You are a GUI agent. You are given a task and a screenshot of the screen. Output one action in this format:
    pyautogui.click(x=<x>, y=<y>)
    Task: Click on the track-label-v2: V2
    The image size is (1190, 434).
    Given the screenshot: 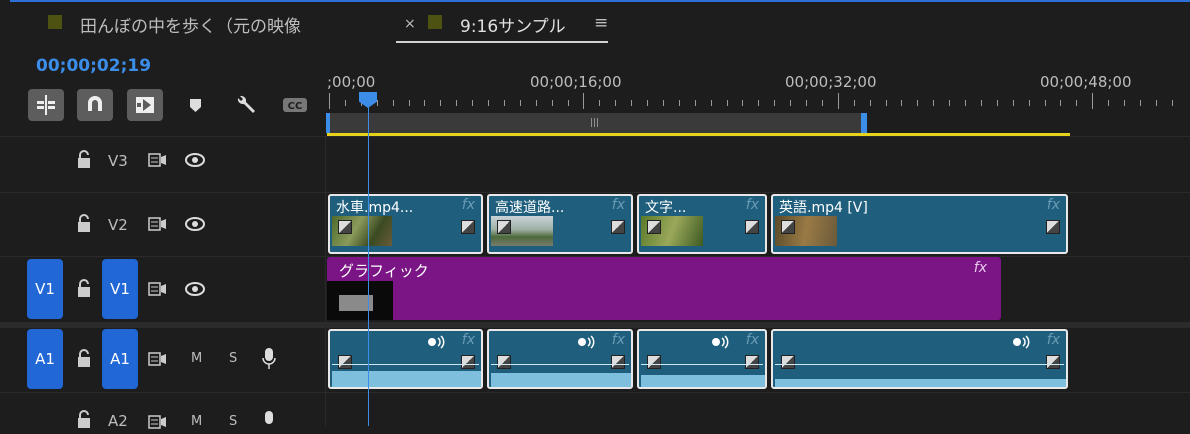 What is the action you would take?
    pyautogui.click(x=118, y=225)
    